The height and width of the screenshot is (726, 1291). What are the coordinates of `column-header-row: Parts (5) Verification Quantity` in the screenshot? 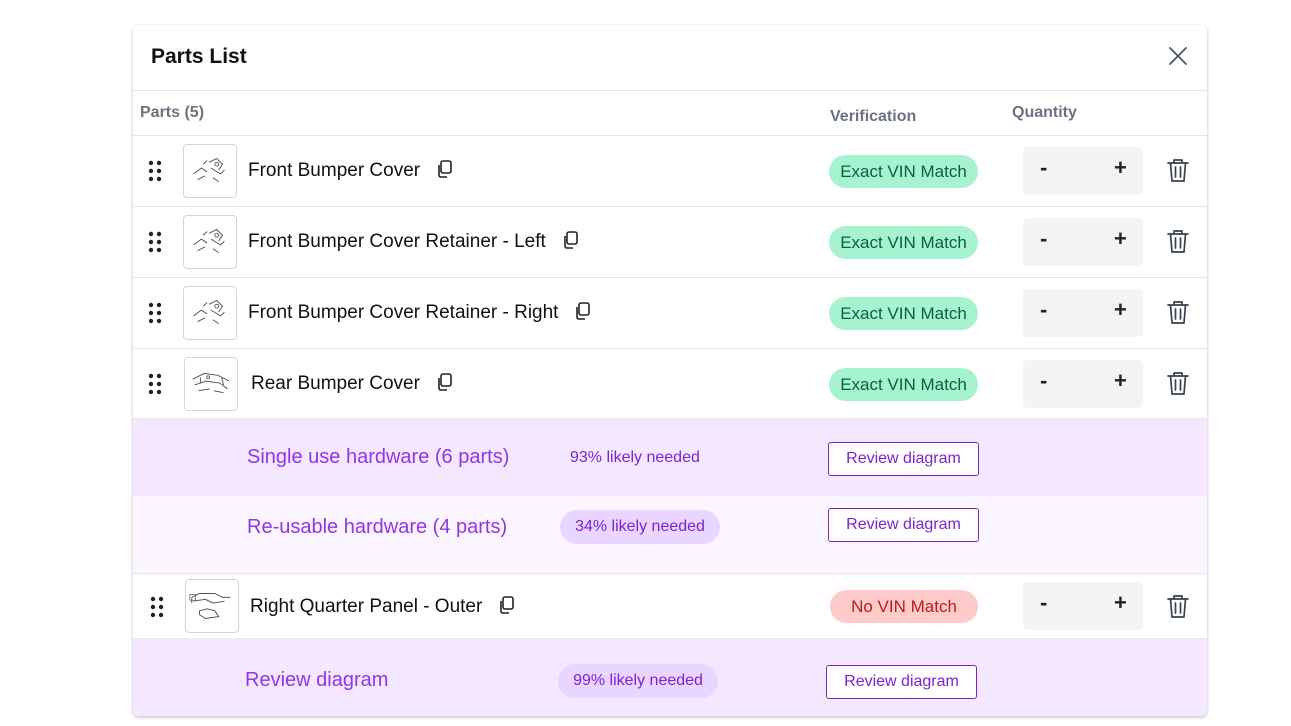 It's located at (670, 113).